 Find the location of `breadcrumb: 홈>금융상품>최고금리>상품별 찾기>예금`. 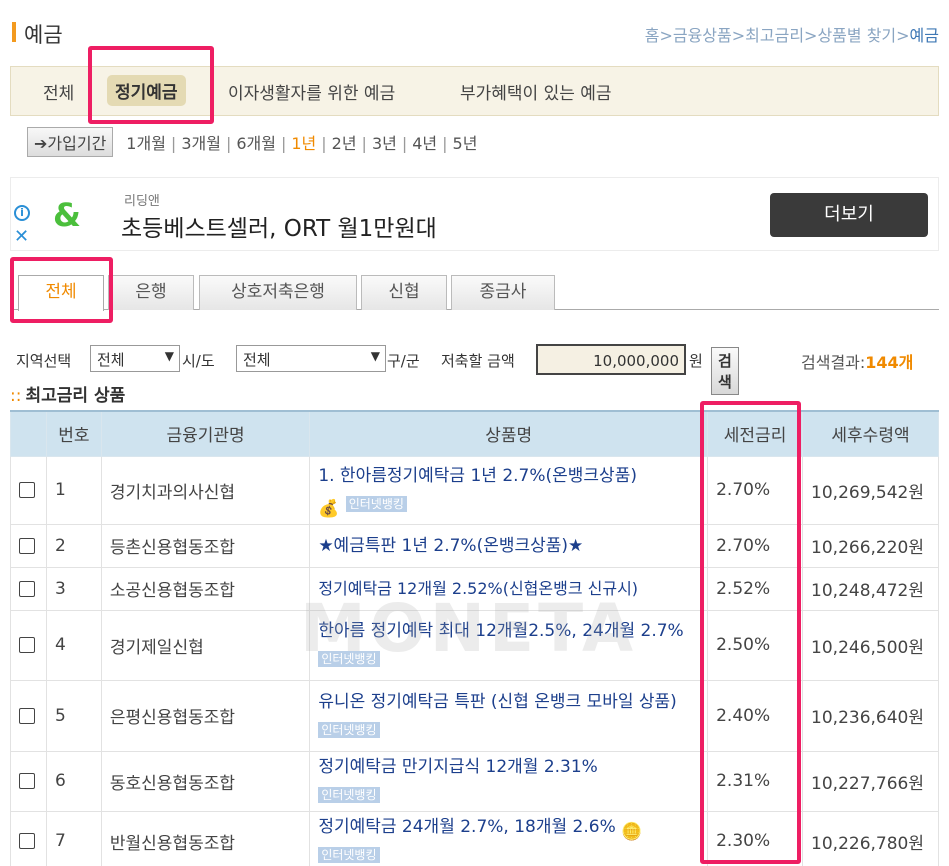

breadcrumb: 홈>금융상품>최고금리>상품별 찾기>예금 is located at coordinates (791, 35).